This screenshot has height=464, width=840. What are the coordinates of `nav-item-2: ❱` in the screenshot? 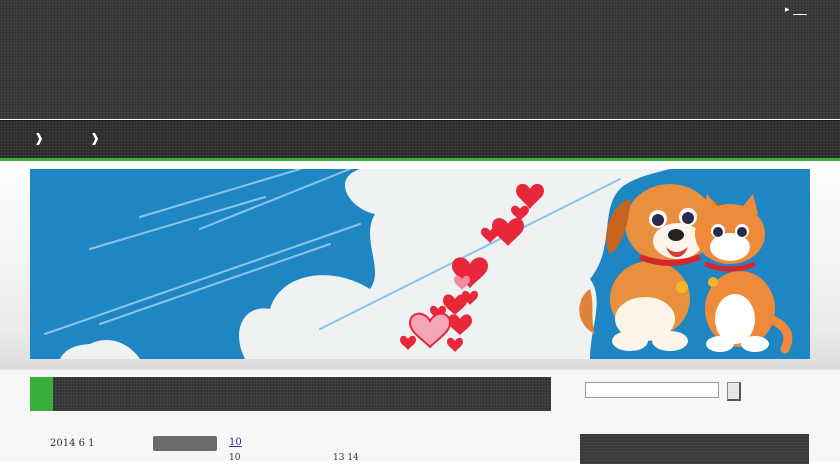 It's located at (95, 138).